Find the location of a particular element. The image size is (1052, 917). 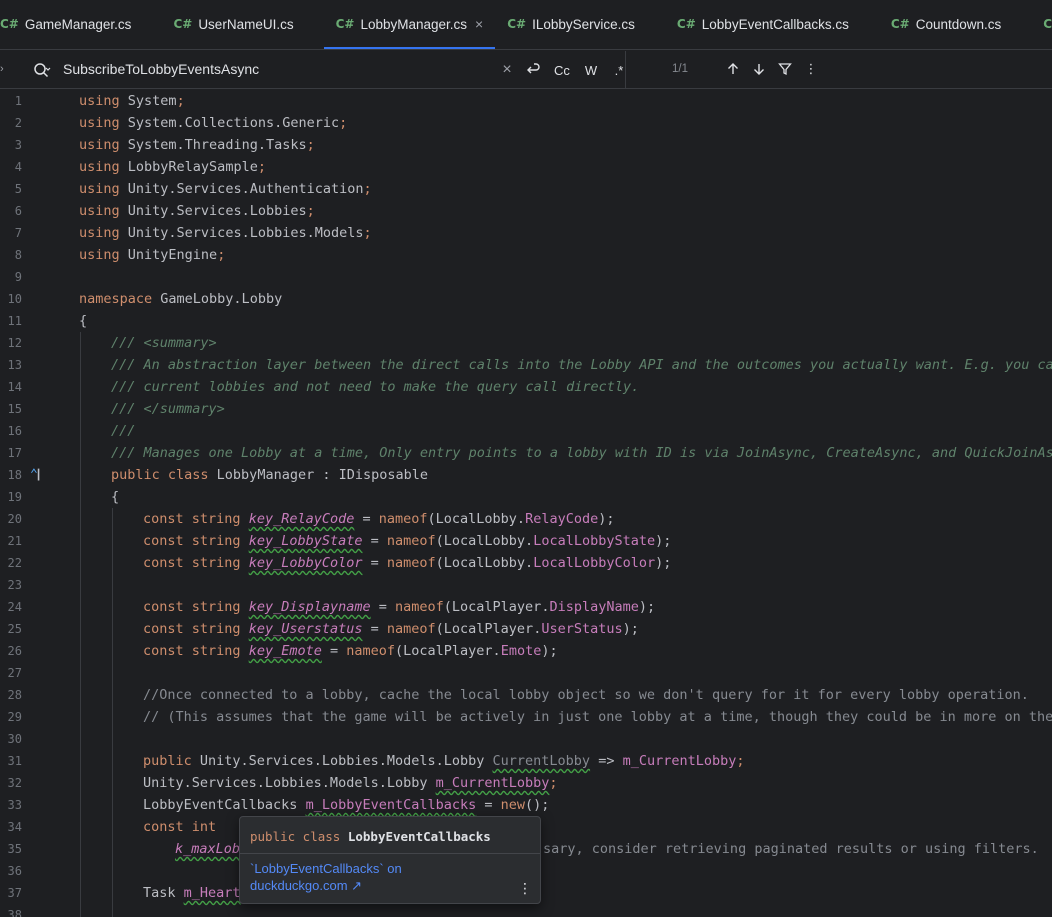

arrow-up-icon is located at coordinates (733, 68).